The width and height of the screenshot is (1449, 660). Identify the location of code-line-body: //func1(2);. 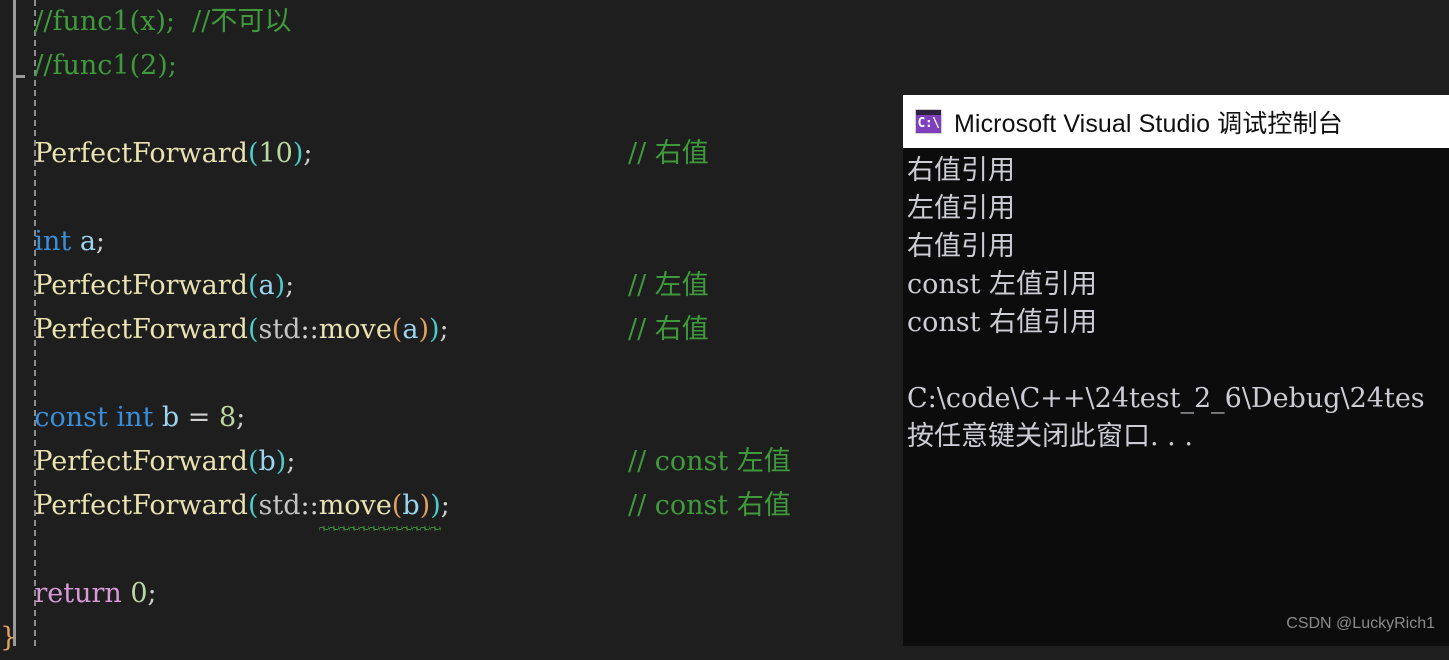
(88, 66).